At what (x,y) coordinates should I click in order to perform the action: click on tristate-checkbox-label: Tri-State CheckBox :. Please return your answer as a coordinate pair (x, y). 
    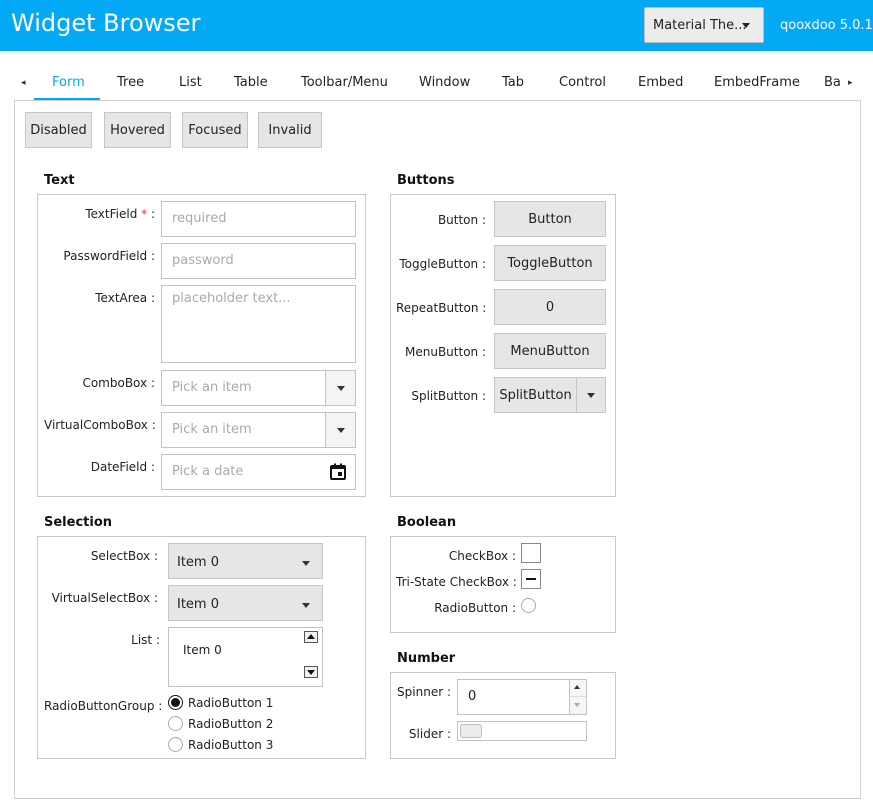
    Looking at the image, I should click on (456, 582).